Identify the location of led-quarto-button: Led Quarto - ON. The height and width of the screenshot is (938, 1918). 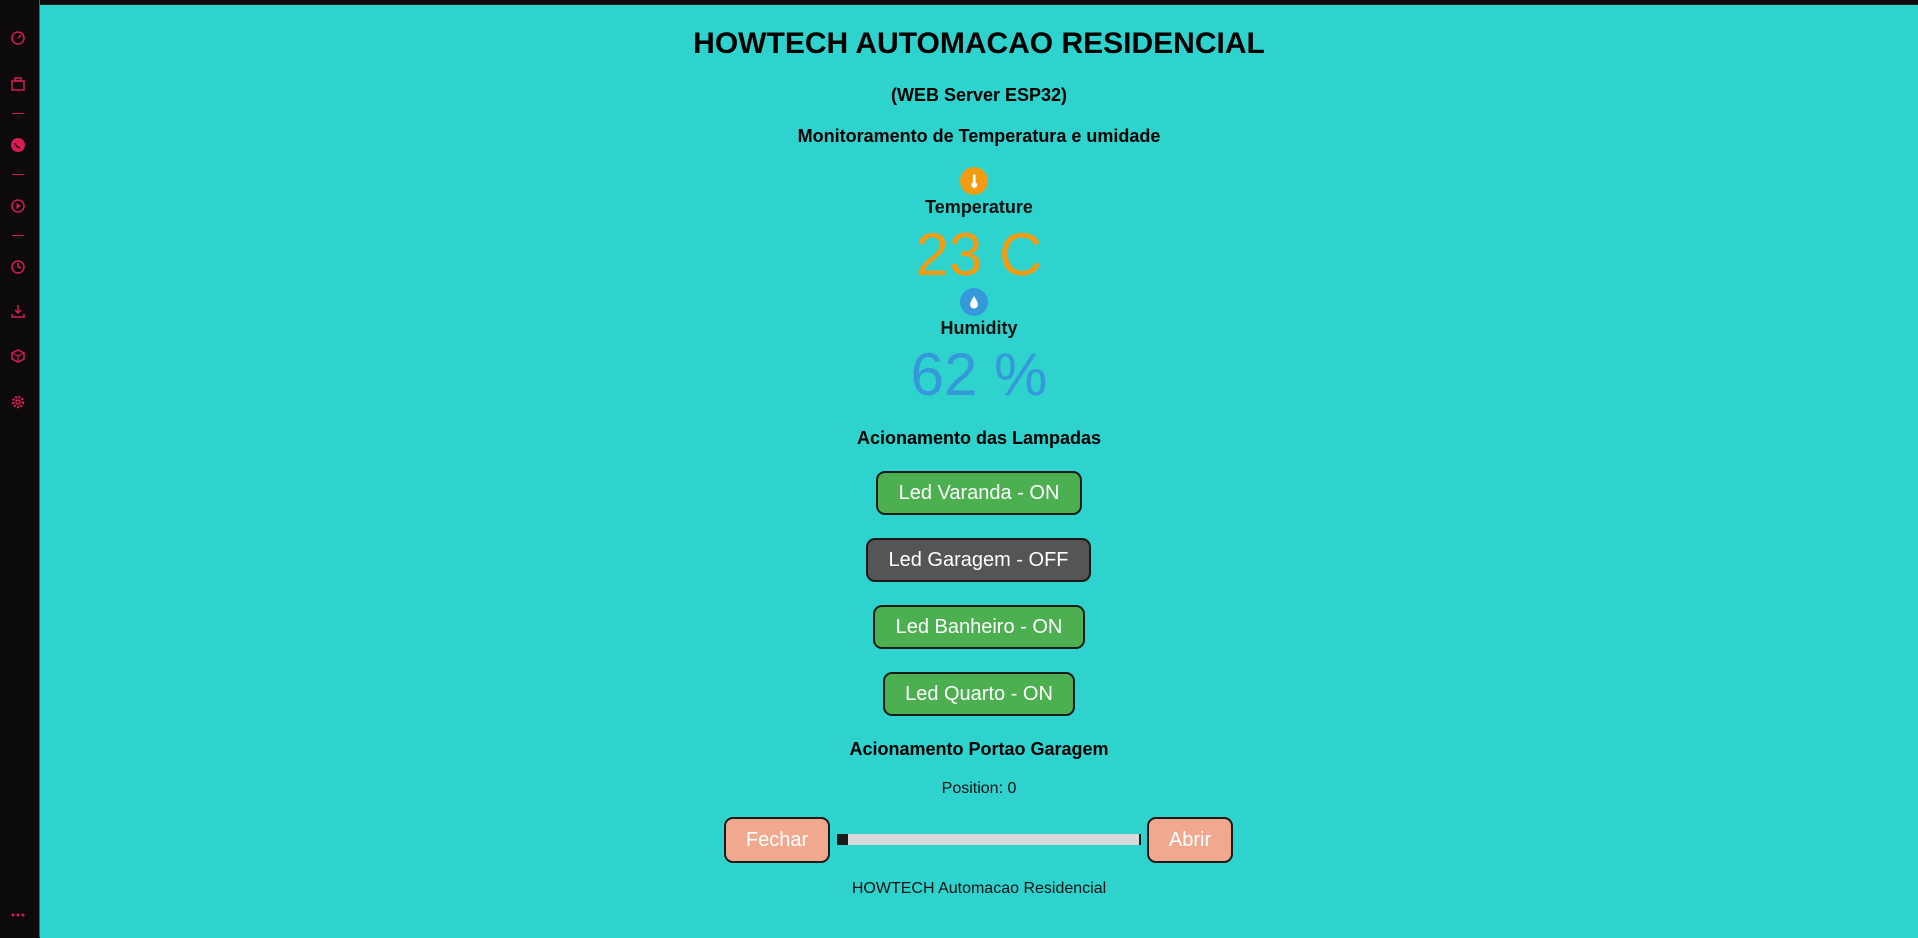
(979, 694).